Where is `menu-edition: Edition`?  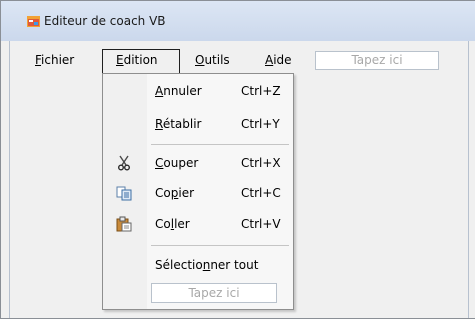
menu-edition: Edition is located at coordinates (137, 60).